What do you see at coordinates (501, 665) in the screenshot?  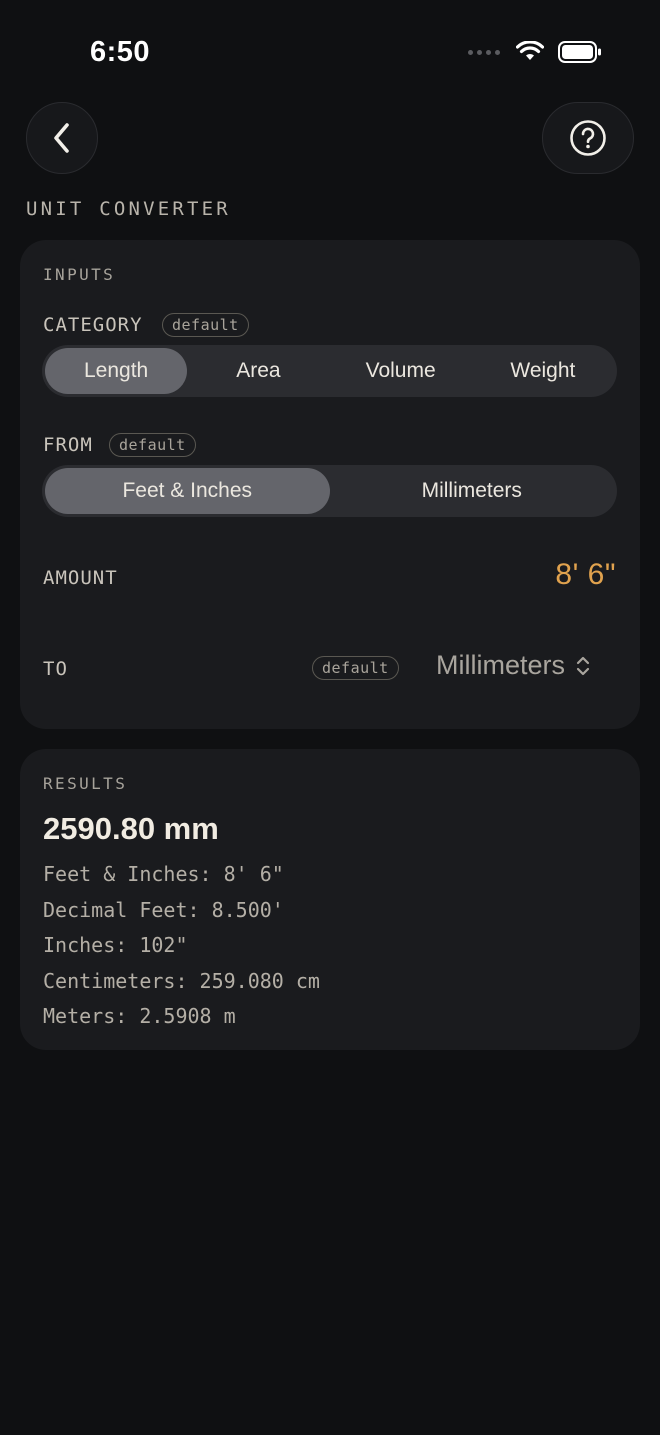 I see `to-unit-value: Millimeters` at bounding box center [501, 665].